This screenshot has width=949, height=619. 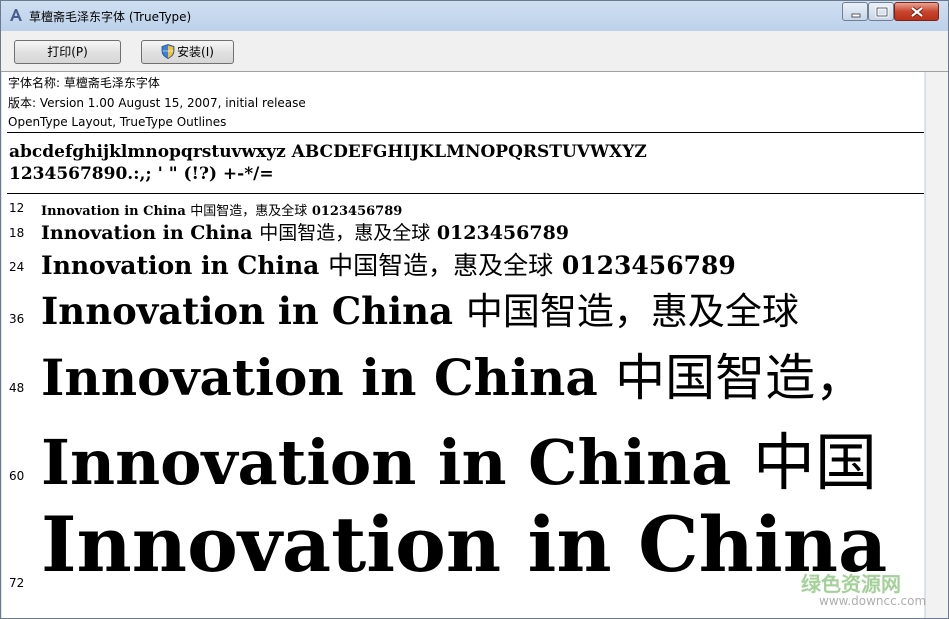 I want to click on close-icon, so click(x=917, y=12).